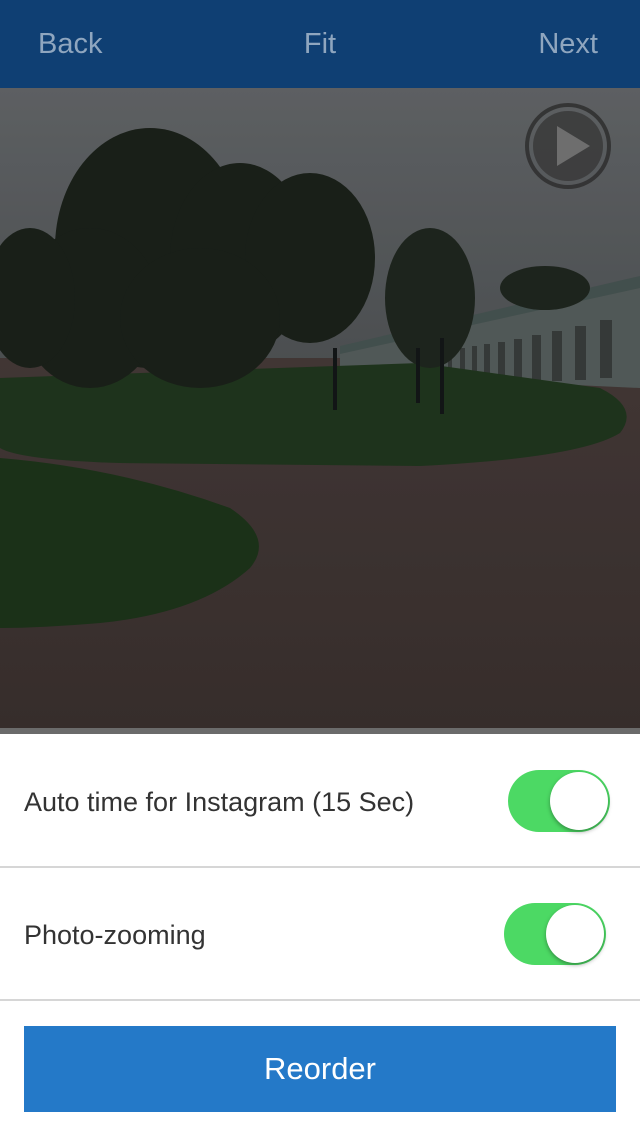 The height and width of the screenshot is (1136, 640). What do you see at coordinates (320, 1069) in the screenshot?
I see `reorder-button: Reorder` at bounding box center [320, 1069].